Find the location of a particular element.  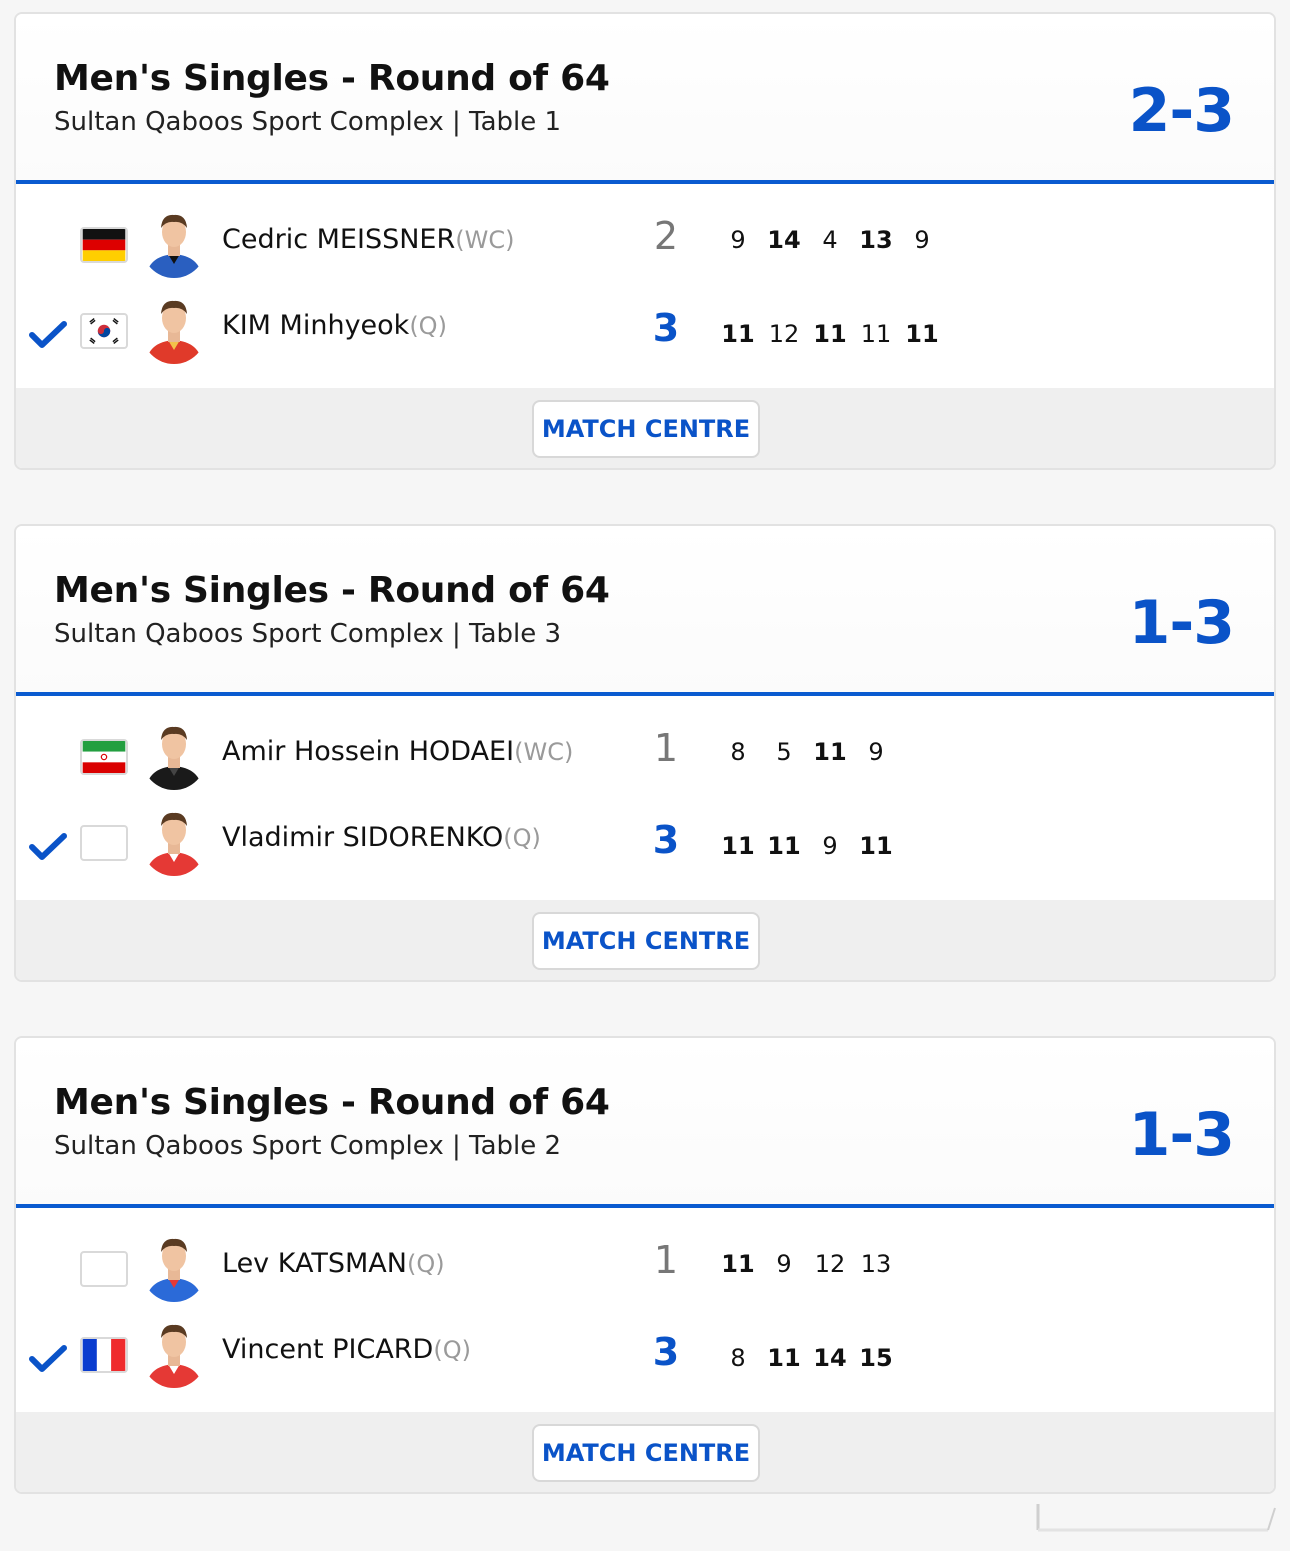

player-name: Vincent PICARD is located at coordinates (327, 1349).